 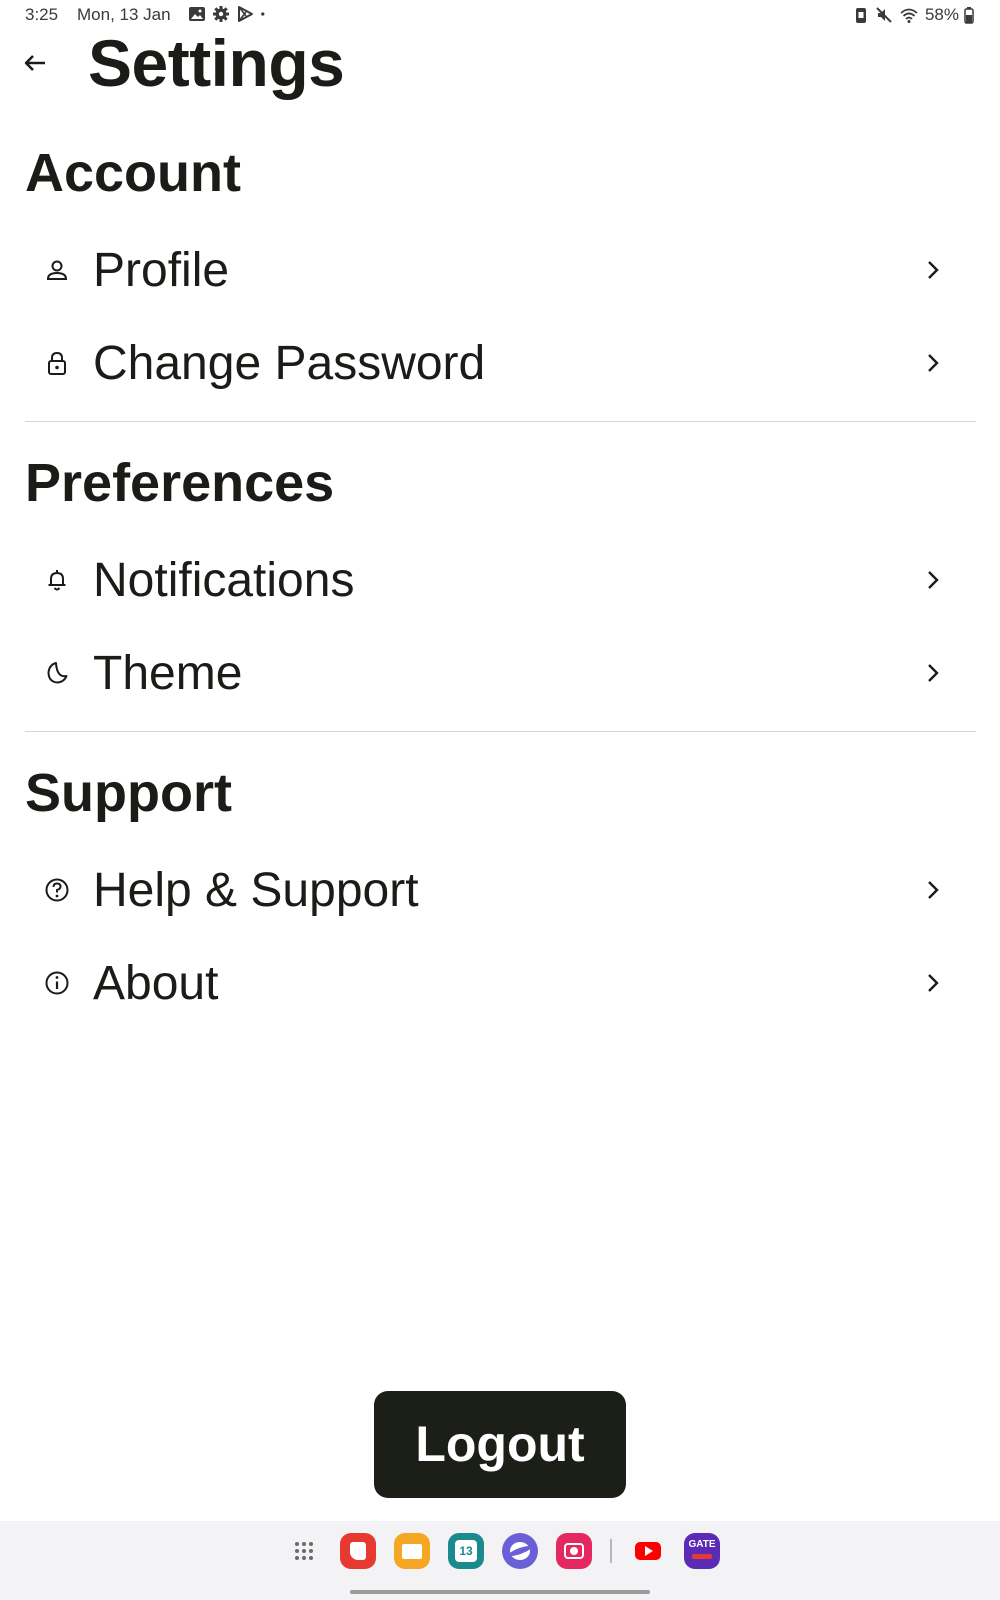 I want to click on settings-row-label: Profile, so click(x=161, y=270).